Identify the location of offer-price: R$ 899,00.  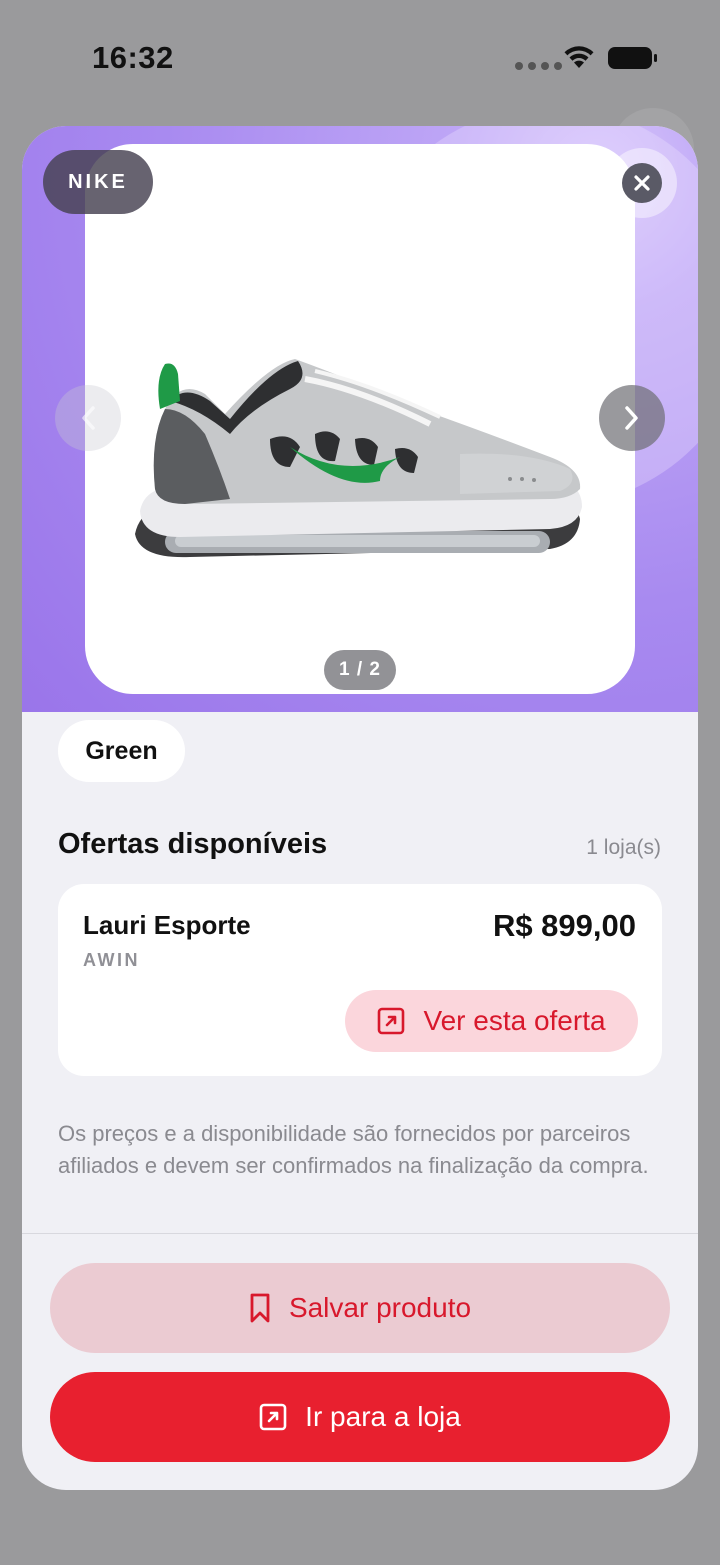
(564, 925).